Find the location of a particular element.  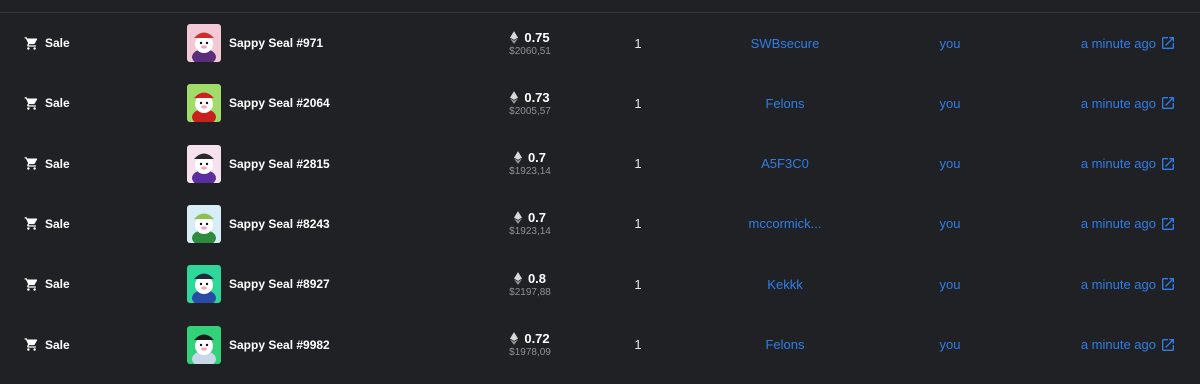

from-cell: A5F3C0 is located at coordinates (785, 164).